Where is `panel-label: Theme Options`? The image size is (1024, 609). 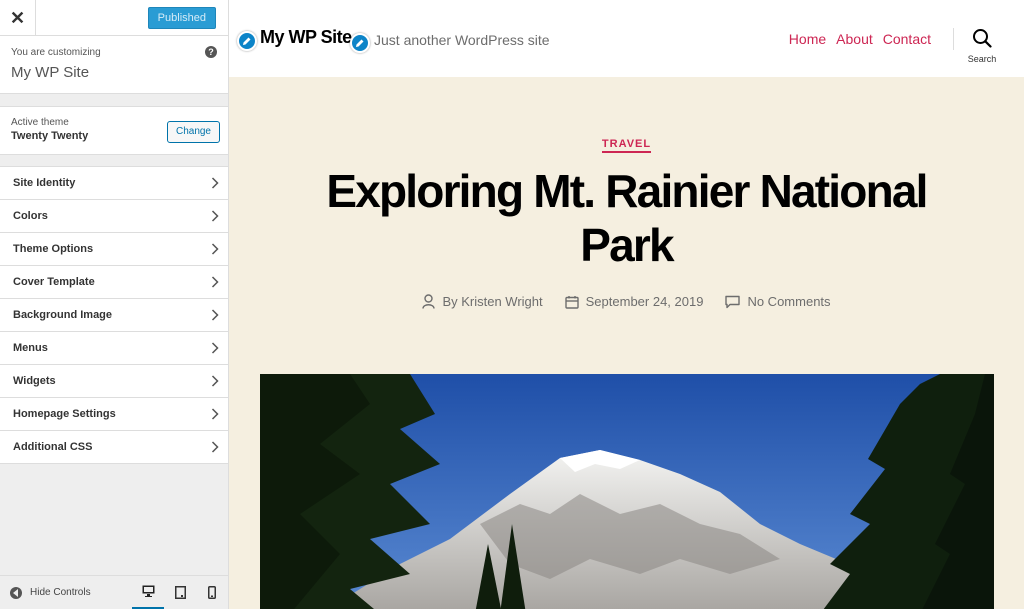 panel-label: Theme Options is located at coordinates (53, 249).